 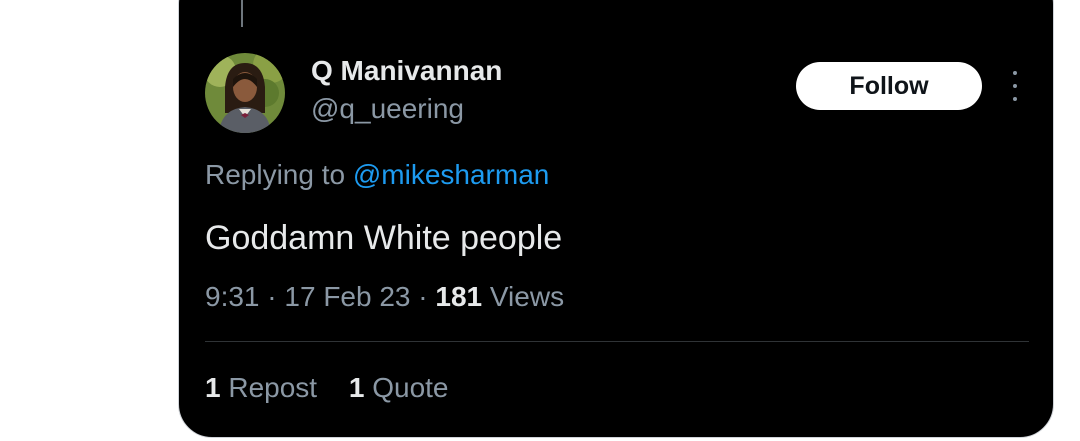 I want to click on avatar, so click(x=245, y=93).